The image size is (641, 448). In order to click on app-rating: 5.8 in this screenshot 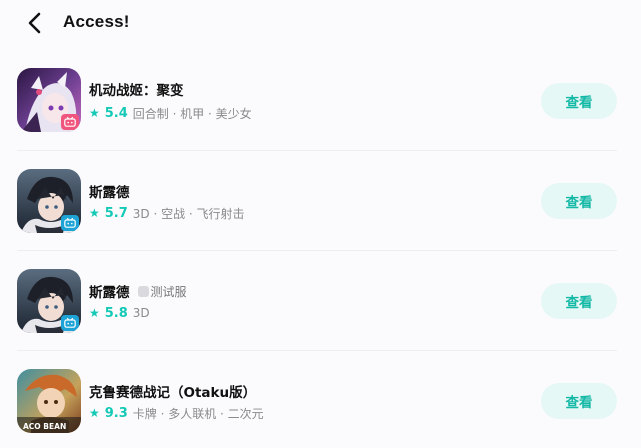, I will do `click(116, 313)`.